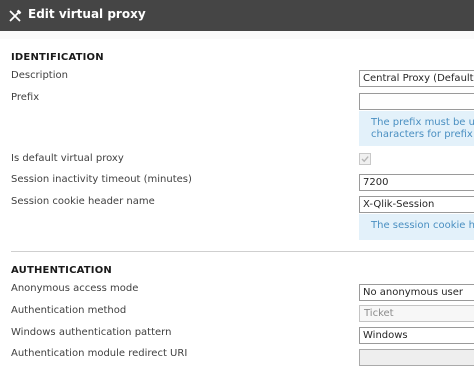  What do you see at coordinates (242, 251) in the screenshot?
I see `section-divider` at bounding box center [242, 251].